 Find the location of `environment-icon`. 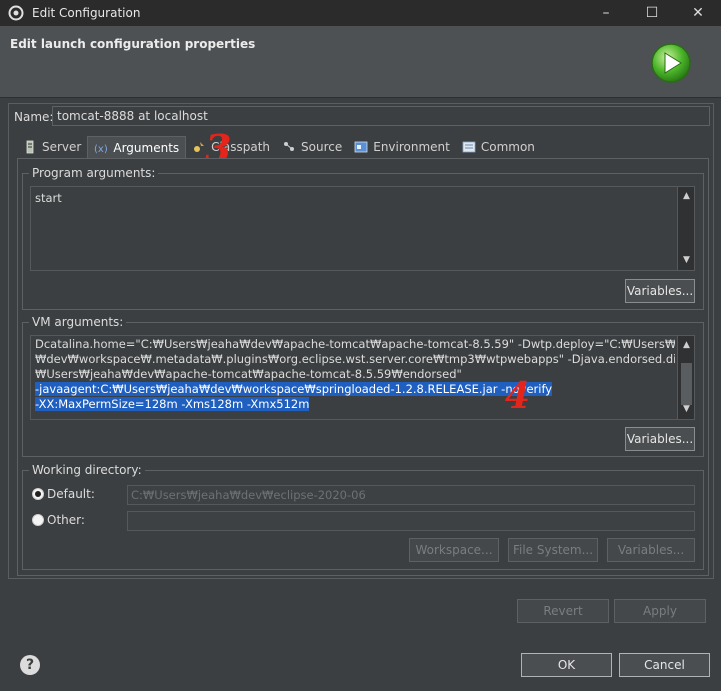

environment-icon is located at coordinates (361, 147).